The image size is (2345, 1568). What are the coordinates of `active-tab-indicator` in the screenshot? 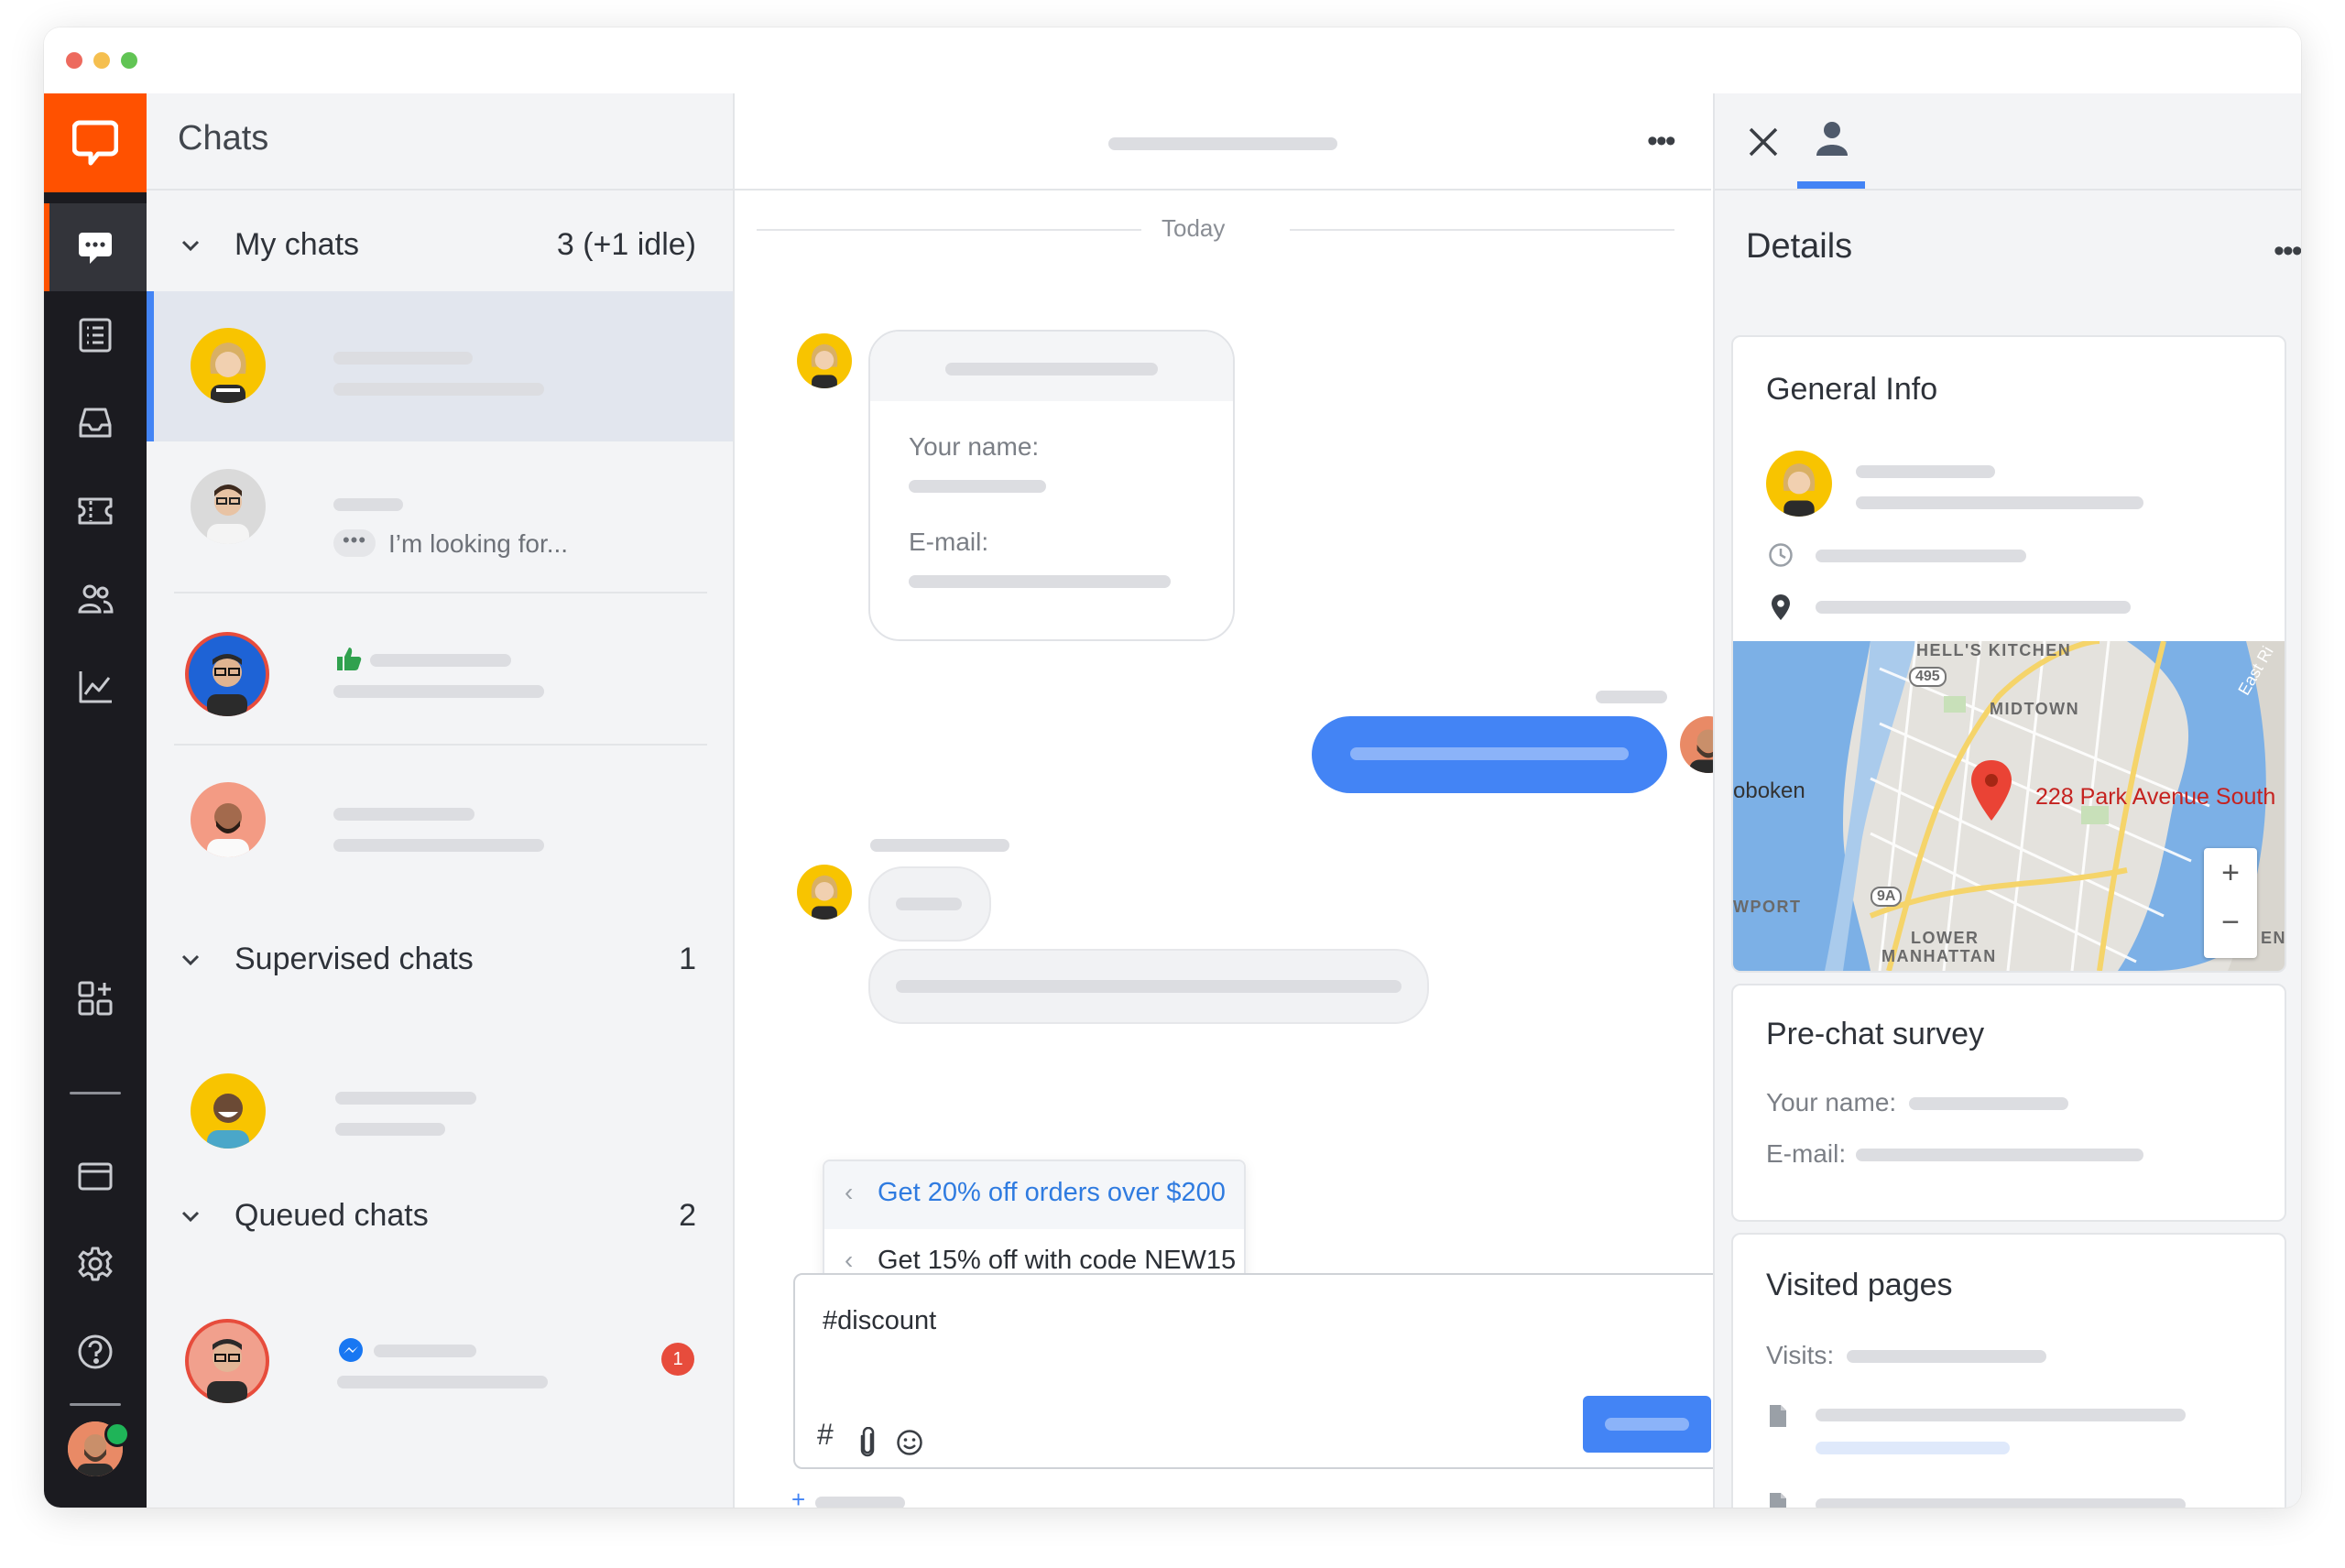 It's located at (1831, 185).